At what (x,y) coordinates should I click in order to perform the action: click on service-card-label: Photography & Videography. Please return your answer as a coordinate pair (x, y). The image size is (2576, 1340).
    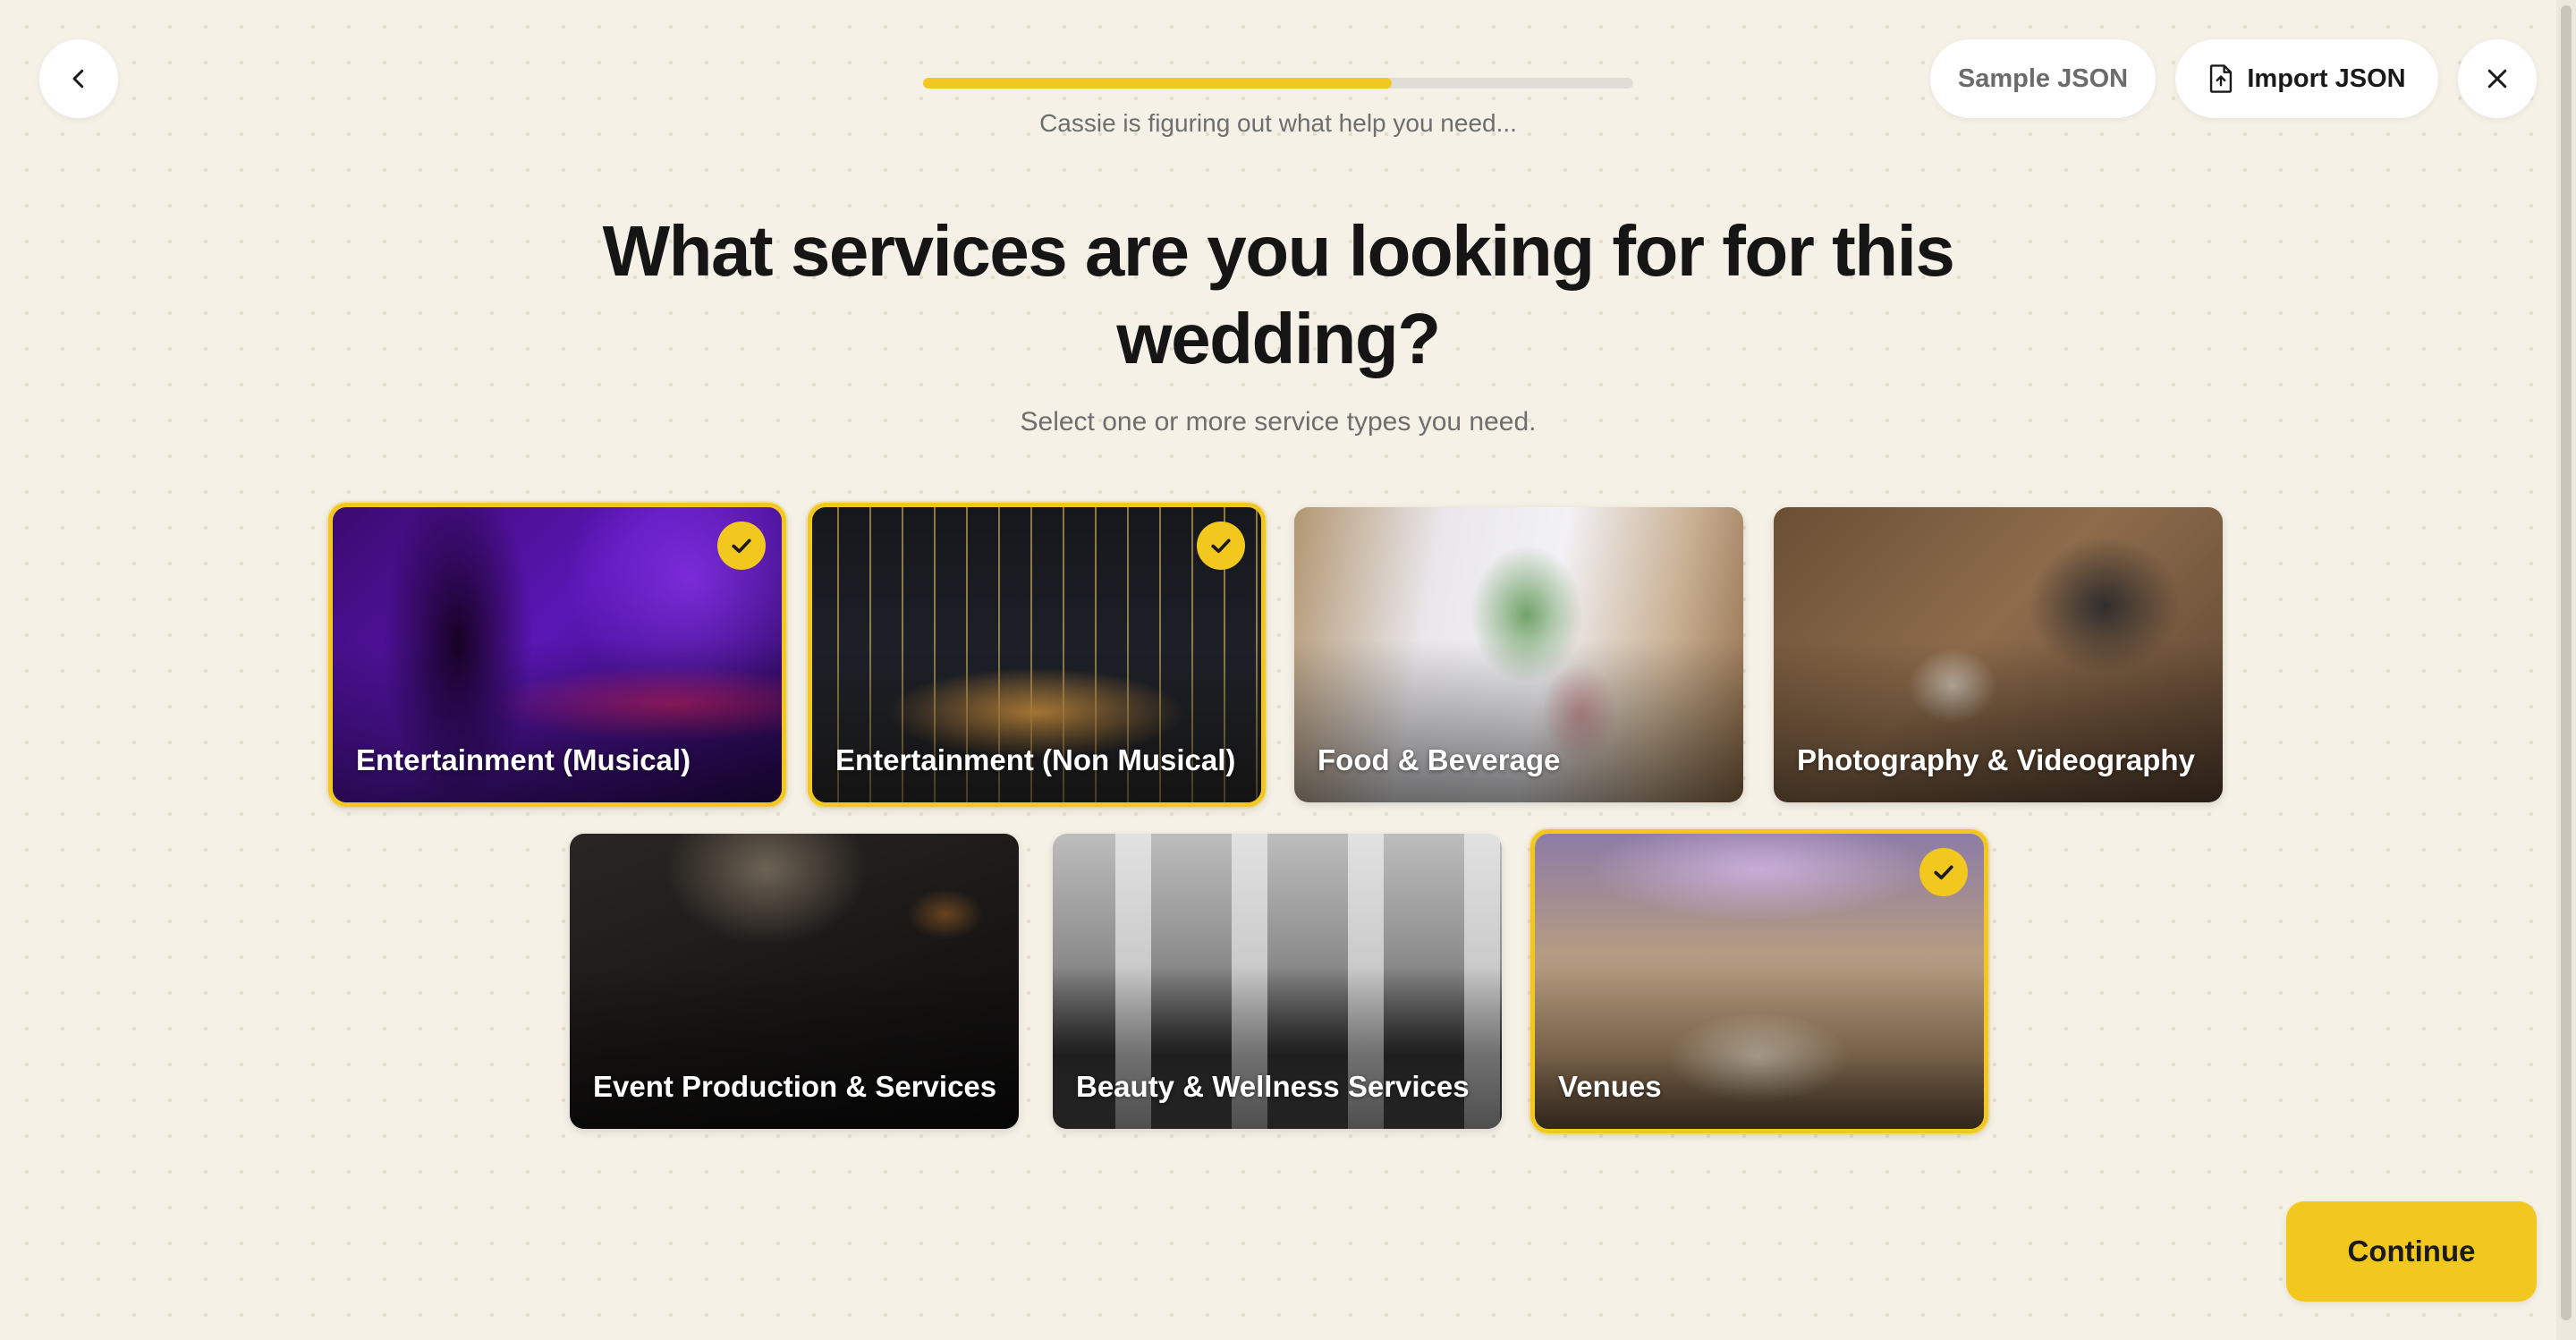
    Looking at the image, I should click on (1996, 759).